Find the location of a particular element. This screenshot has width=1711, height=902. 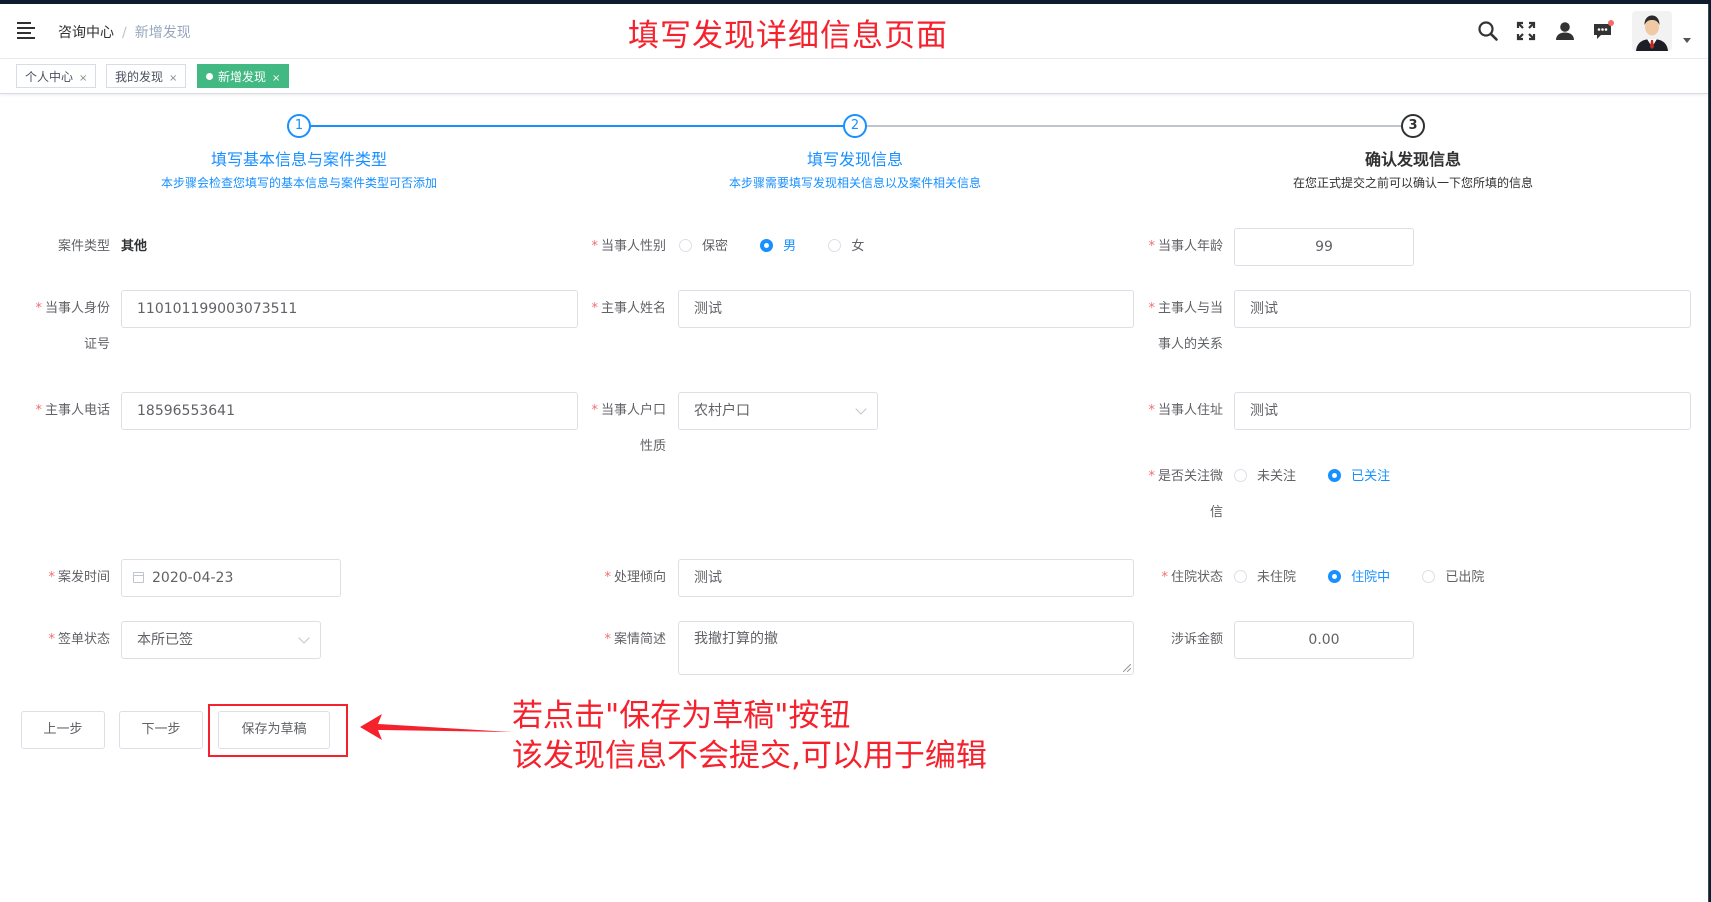

household-select: 农村户口 is located at coordinates (778, 411).